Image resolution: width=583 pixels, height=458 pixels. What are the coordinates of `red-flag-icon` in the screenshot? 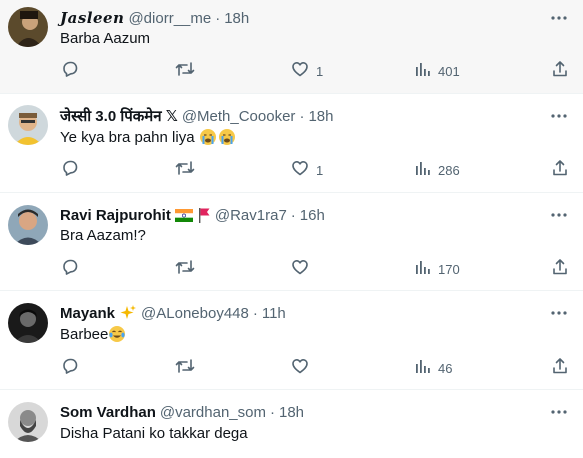 It's located at (204, 215).